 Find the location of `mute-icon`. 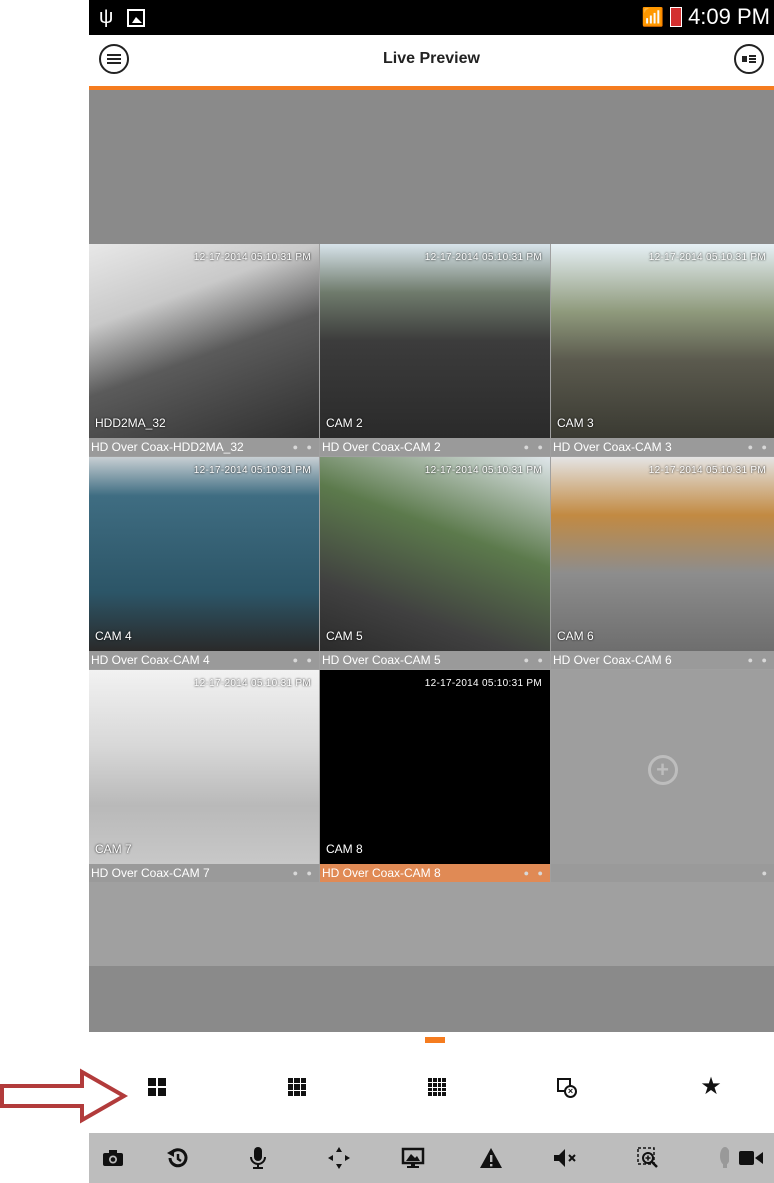

mute-icon is located at coordinates (565, 1158).